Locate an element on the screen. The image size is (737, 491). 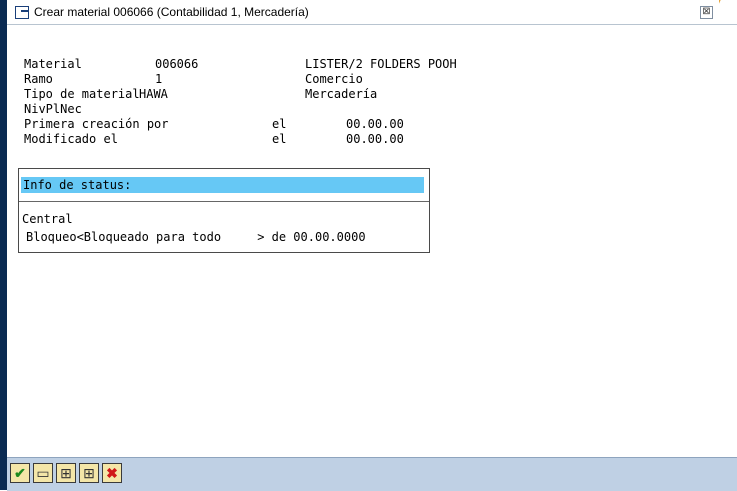
bottom-toolbar: ✔ ▭ ⊞ ⊞ ✖ is located at coordinates (372, 474).